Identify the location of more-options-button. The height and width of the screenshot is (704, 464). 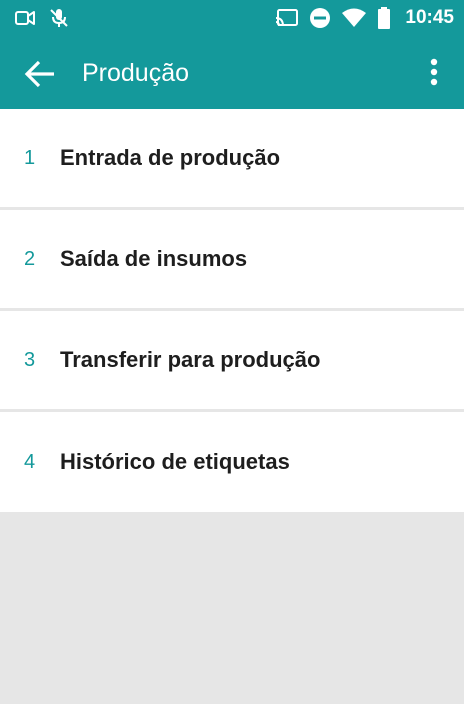
(434, 72).